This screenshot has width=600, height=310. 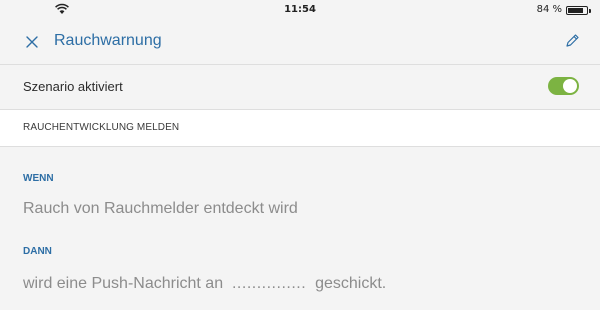 What do you see at coordinates (590, 11) in the screenshot?
I see `battery-tip` at bounding box center [590, 11].